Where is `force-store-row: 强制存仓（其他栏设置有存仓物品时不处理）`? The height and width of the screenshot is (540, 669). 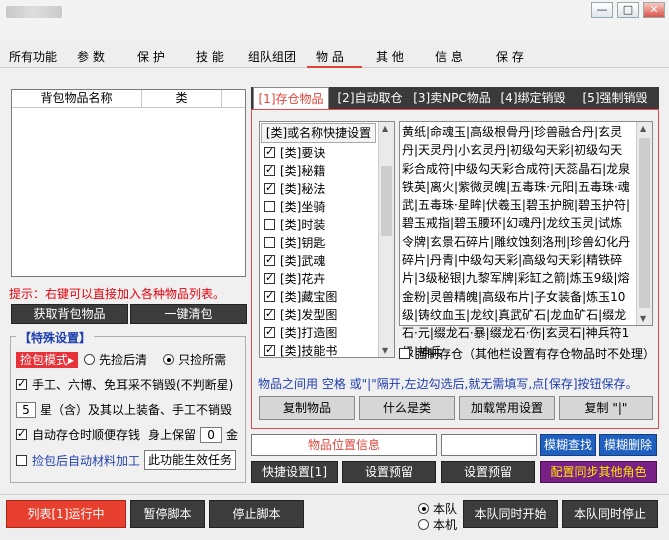 force-store-row: 强制存仓（其他栏设置有存仓物品时不处理） is located at coordinates (527, 353).